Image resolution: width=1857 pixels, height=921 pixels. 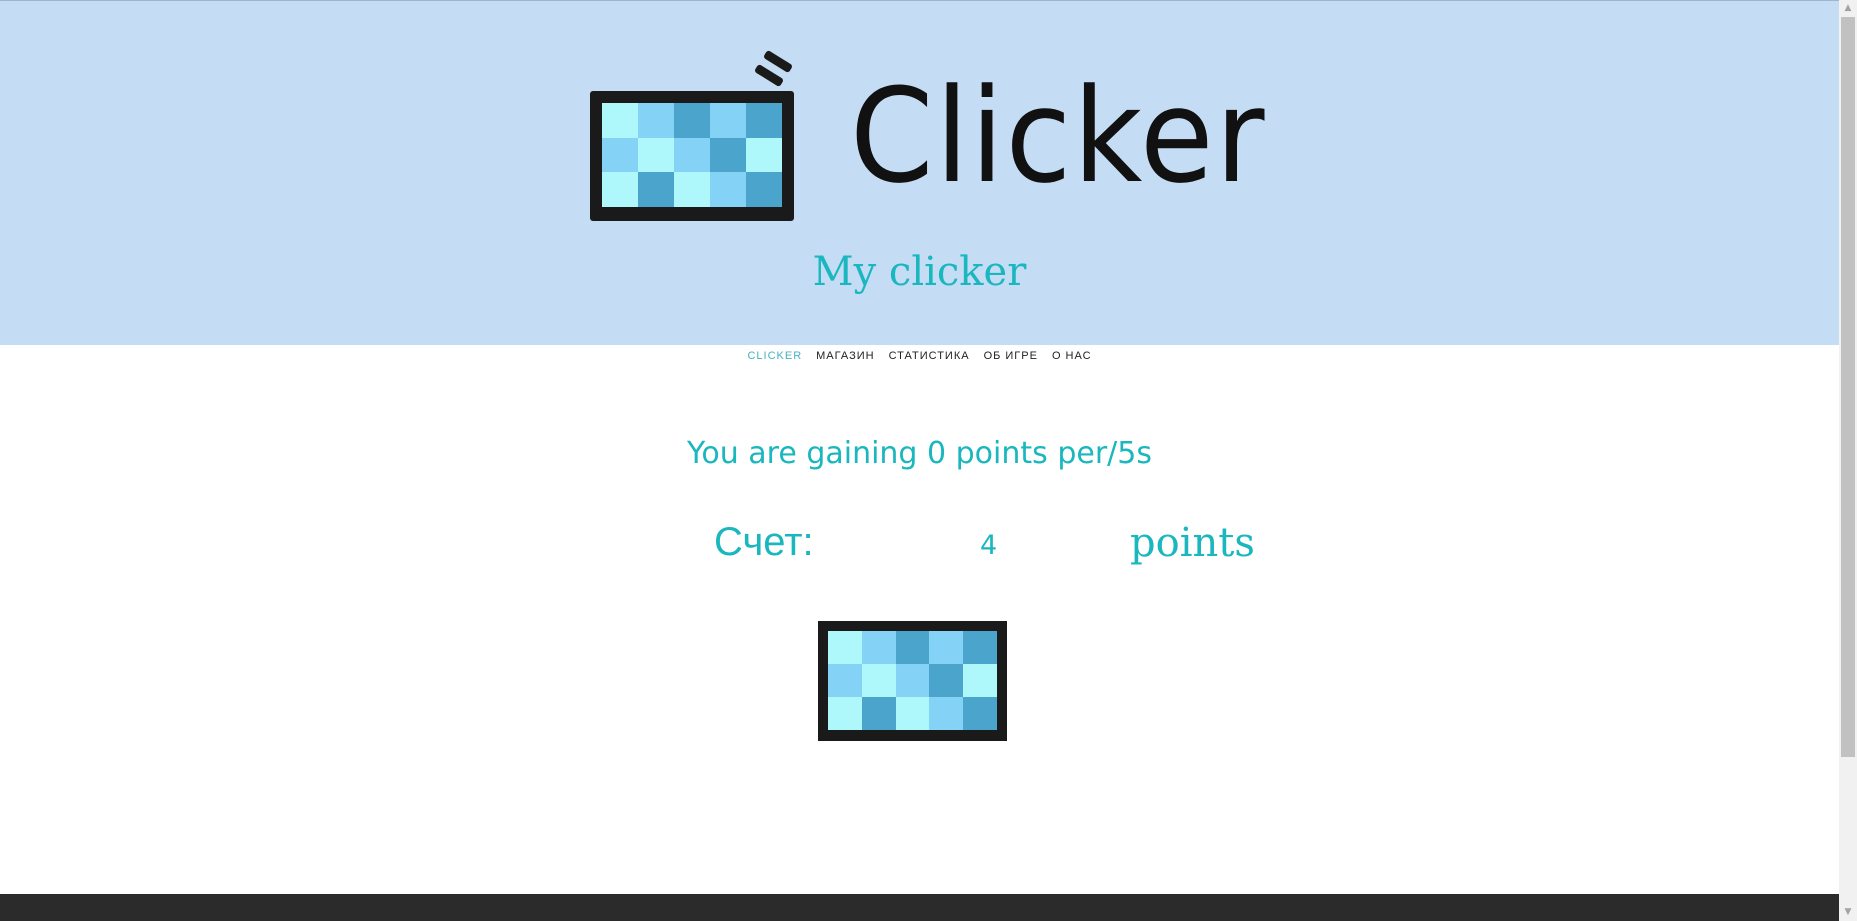 I want to click on nav-item-about-us: О НАС, so click(x=1072, y=356).